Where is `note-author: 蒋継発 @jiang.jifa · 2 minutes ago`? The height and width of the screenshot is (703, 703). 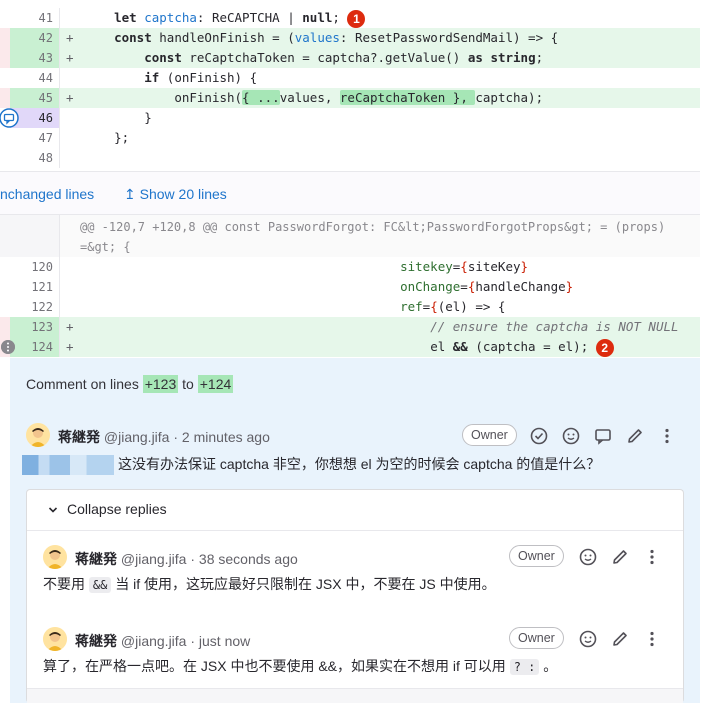
note-author: 蒋継発 @jiang.jifa · 2 minutes ago is located at coordinates (164, 437).